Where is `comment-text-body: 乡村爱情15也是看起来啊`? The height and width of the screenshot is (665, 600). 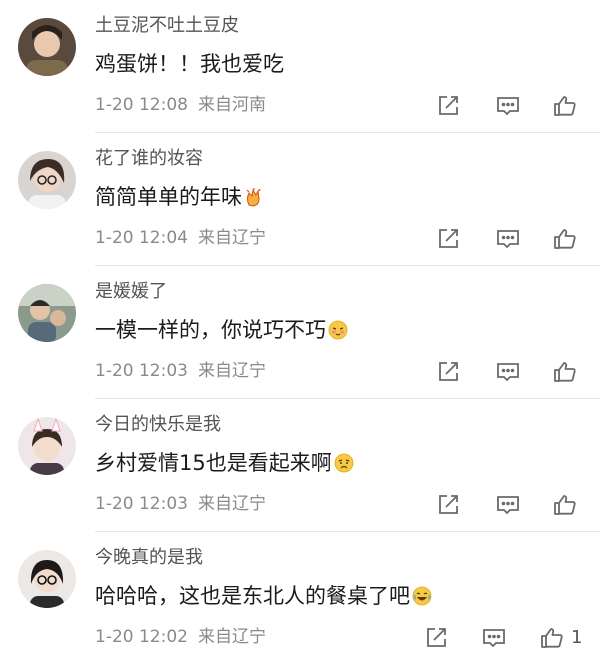
comment-text-body: 乡村爱情15也是看起来啊 is located at coordinates (213, 463).